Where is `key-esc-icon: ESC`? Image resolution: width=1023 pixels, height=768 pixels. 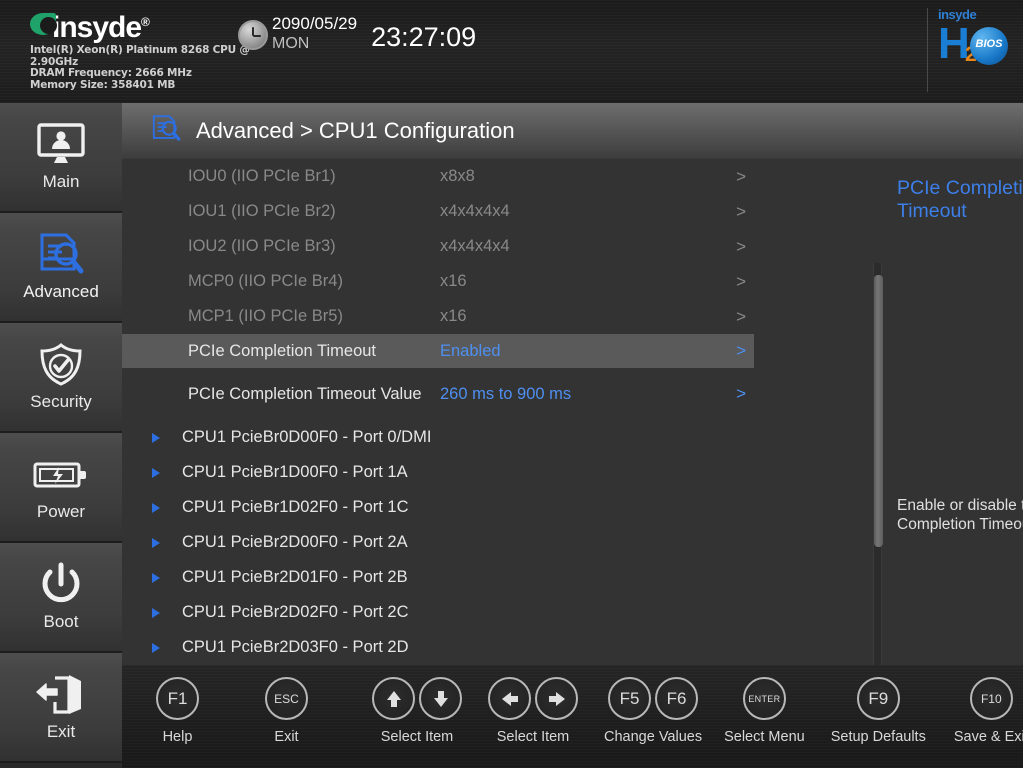 key-esc-icon: ESC is located at coordinates (286, 698).